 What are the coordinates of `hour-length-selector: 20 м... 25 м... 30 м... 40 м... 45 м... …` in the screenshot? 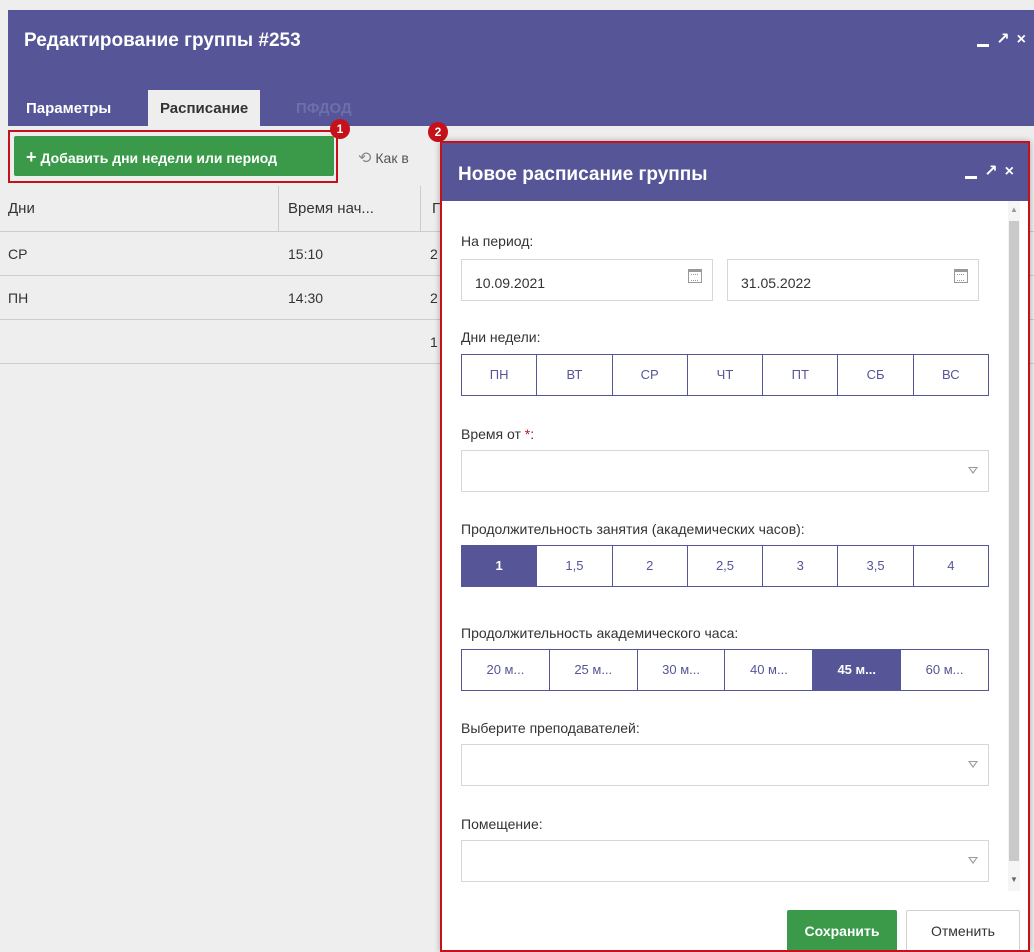 It's located at (725, 670).